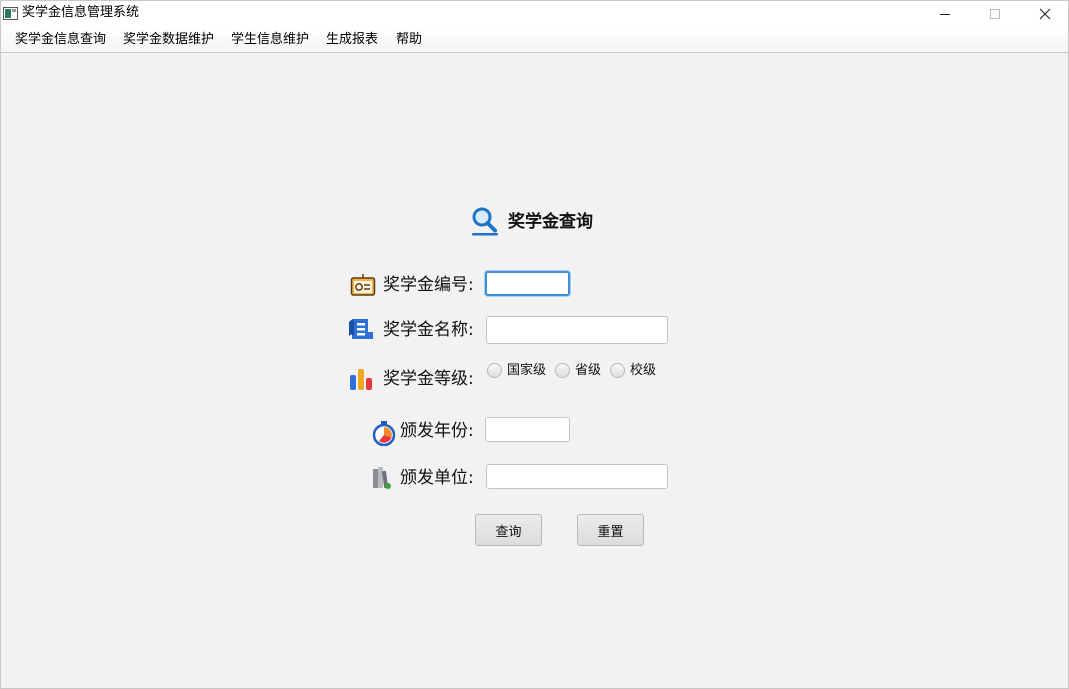 The image size is (1069, 689). Describe the element at coordinates (428, 330) in the screenshot. I see `scholarship-name-label: 奖学金名称:` at that location.